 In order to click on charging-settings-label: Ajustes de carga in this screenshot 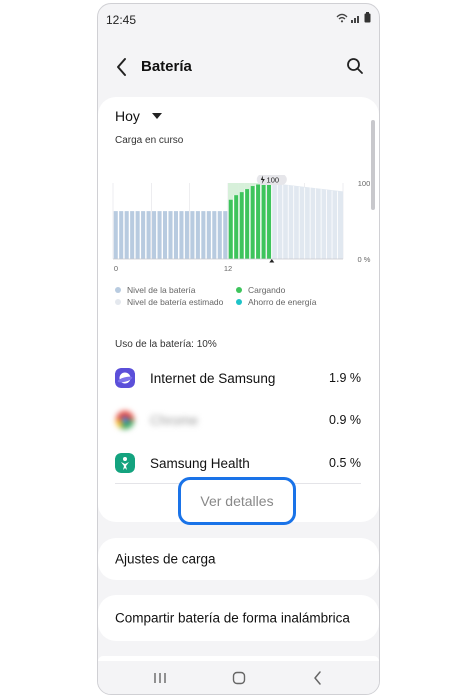, I will do `click(165, 559)`.